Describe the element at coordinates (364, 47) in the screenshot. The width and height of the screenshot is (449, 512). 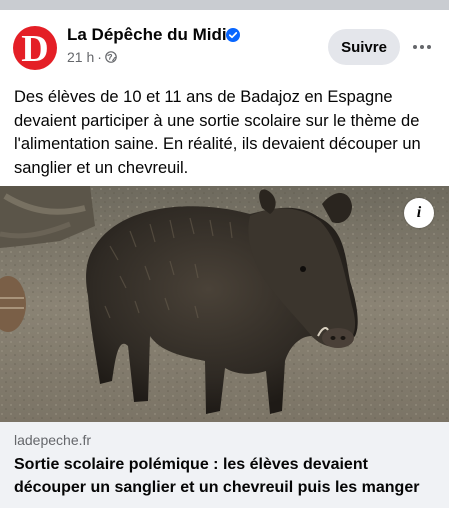
I see `follow-button: Suivre` at that location.